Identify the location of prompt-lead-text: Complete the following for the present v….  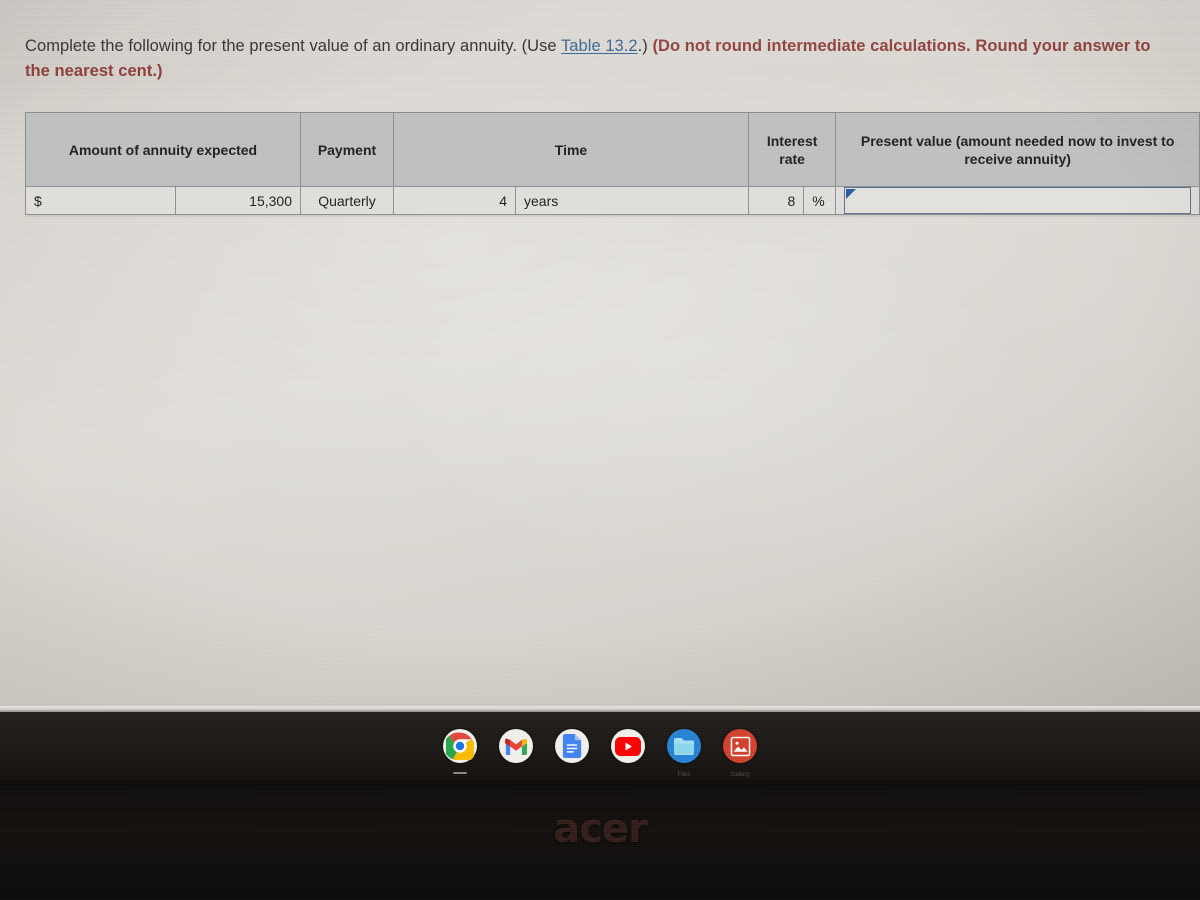
(293, 46).